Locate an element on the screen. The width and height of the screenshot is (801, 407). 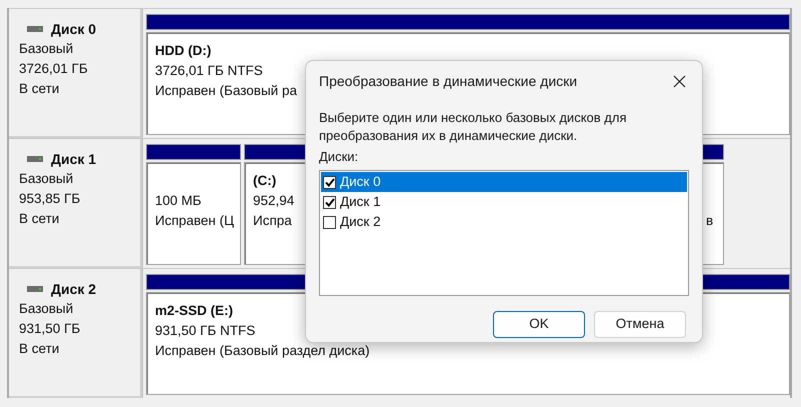
partition-status: Исправен (Базовый ра is located at coordinates (226, 91).